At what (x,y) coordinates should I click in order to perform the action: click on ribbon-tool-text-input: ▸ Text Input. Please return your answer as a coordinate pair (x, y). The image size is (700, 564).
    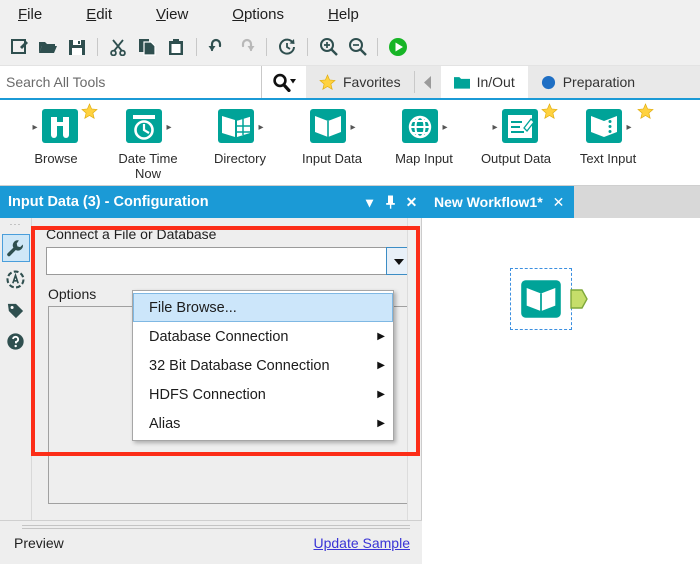
    Looking at the image, I should click on (608, 133).